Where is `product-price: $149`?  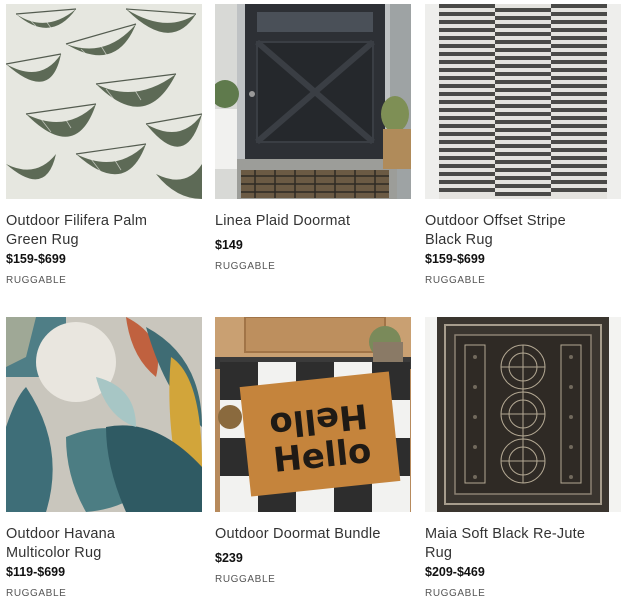 product-price: $149 is located at coordinates (229, 245).